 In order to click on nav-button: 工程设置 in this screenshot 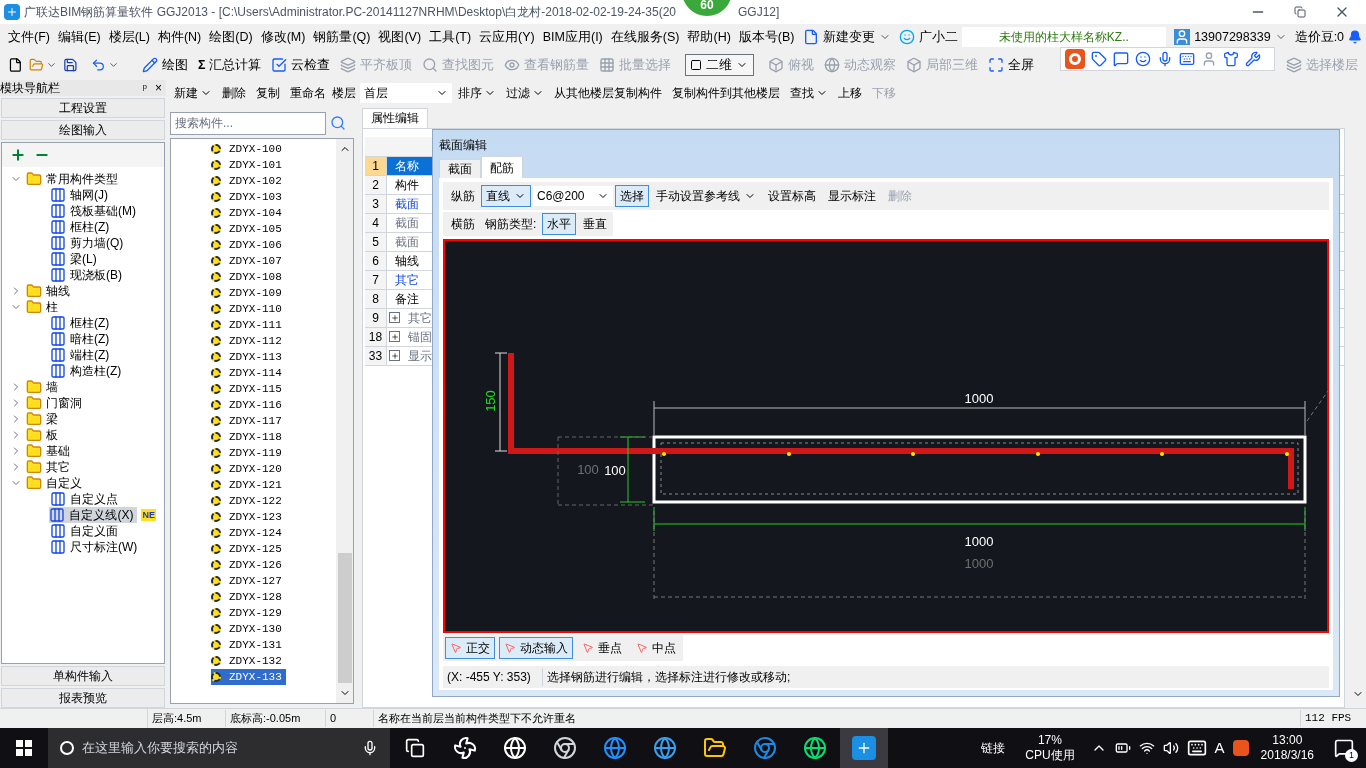, I will do `click(83, 108)`.